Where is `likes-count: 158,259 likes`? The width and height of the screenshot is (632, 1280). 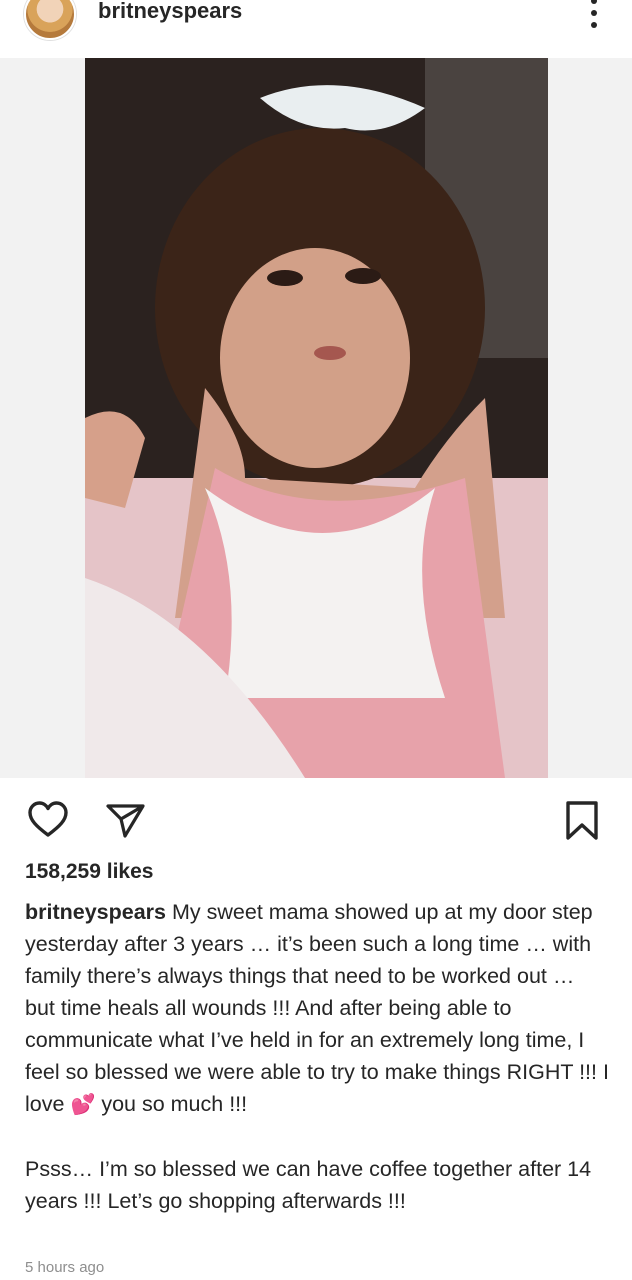 likes-count: 158,259 likes is located at coordinates (89, 872).